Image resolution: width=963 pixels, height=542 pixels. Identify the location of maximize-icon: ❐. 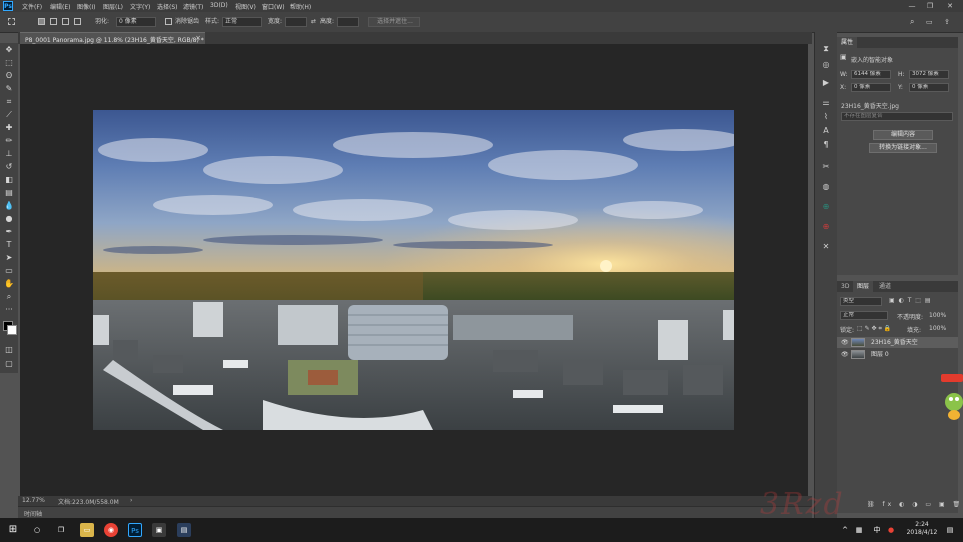
(930, 6).